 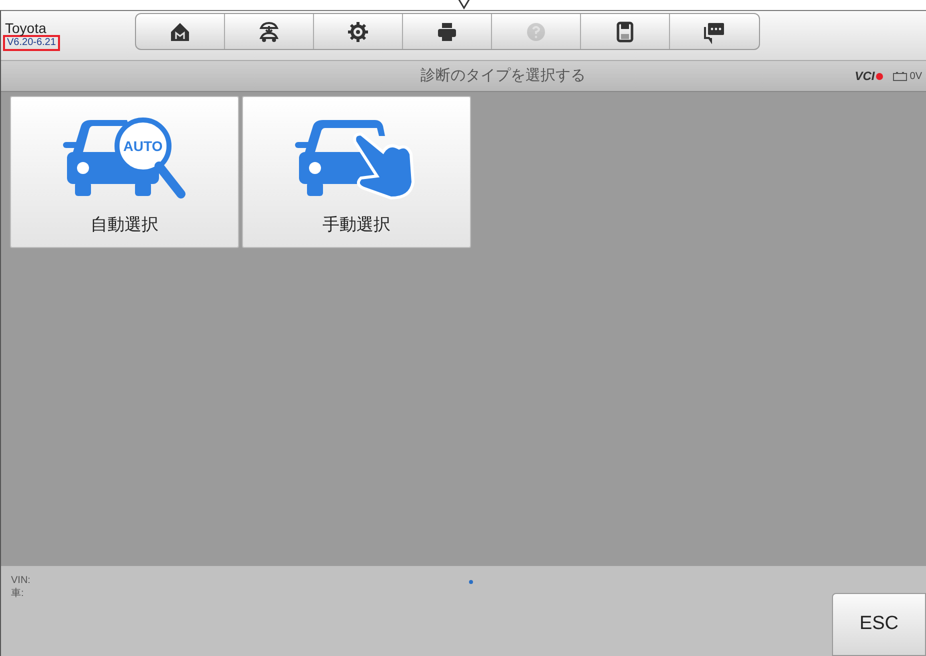 I want to click on auto-text: AUTO, so click(x=142, y=146).